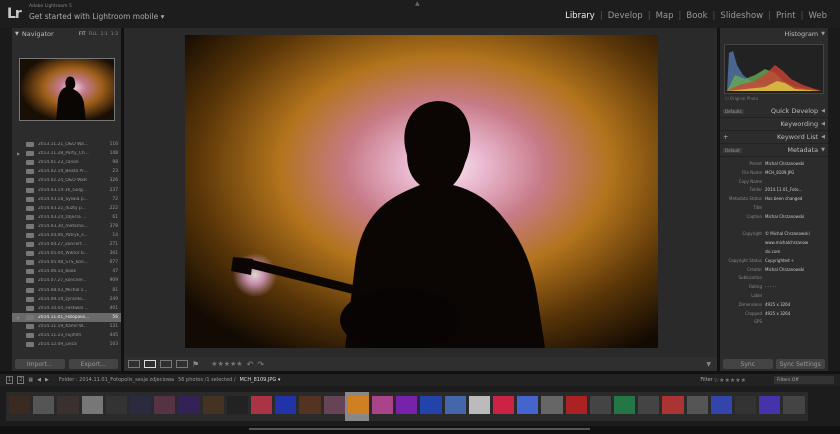  I want to click on collapse-top-icon: ▲, so click(417, 3).